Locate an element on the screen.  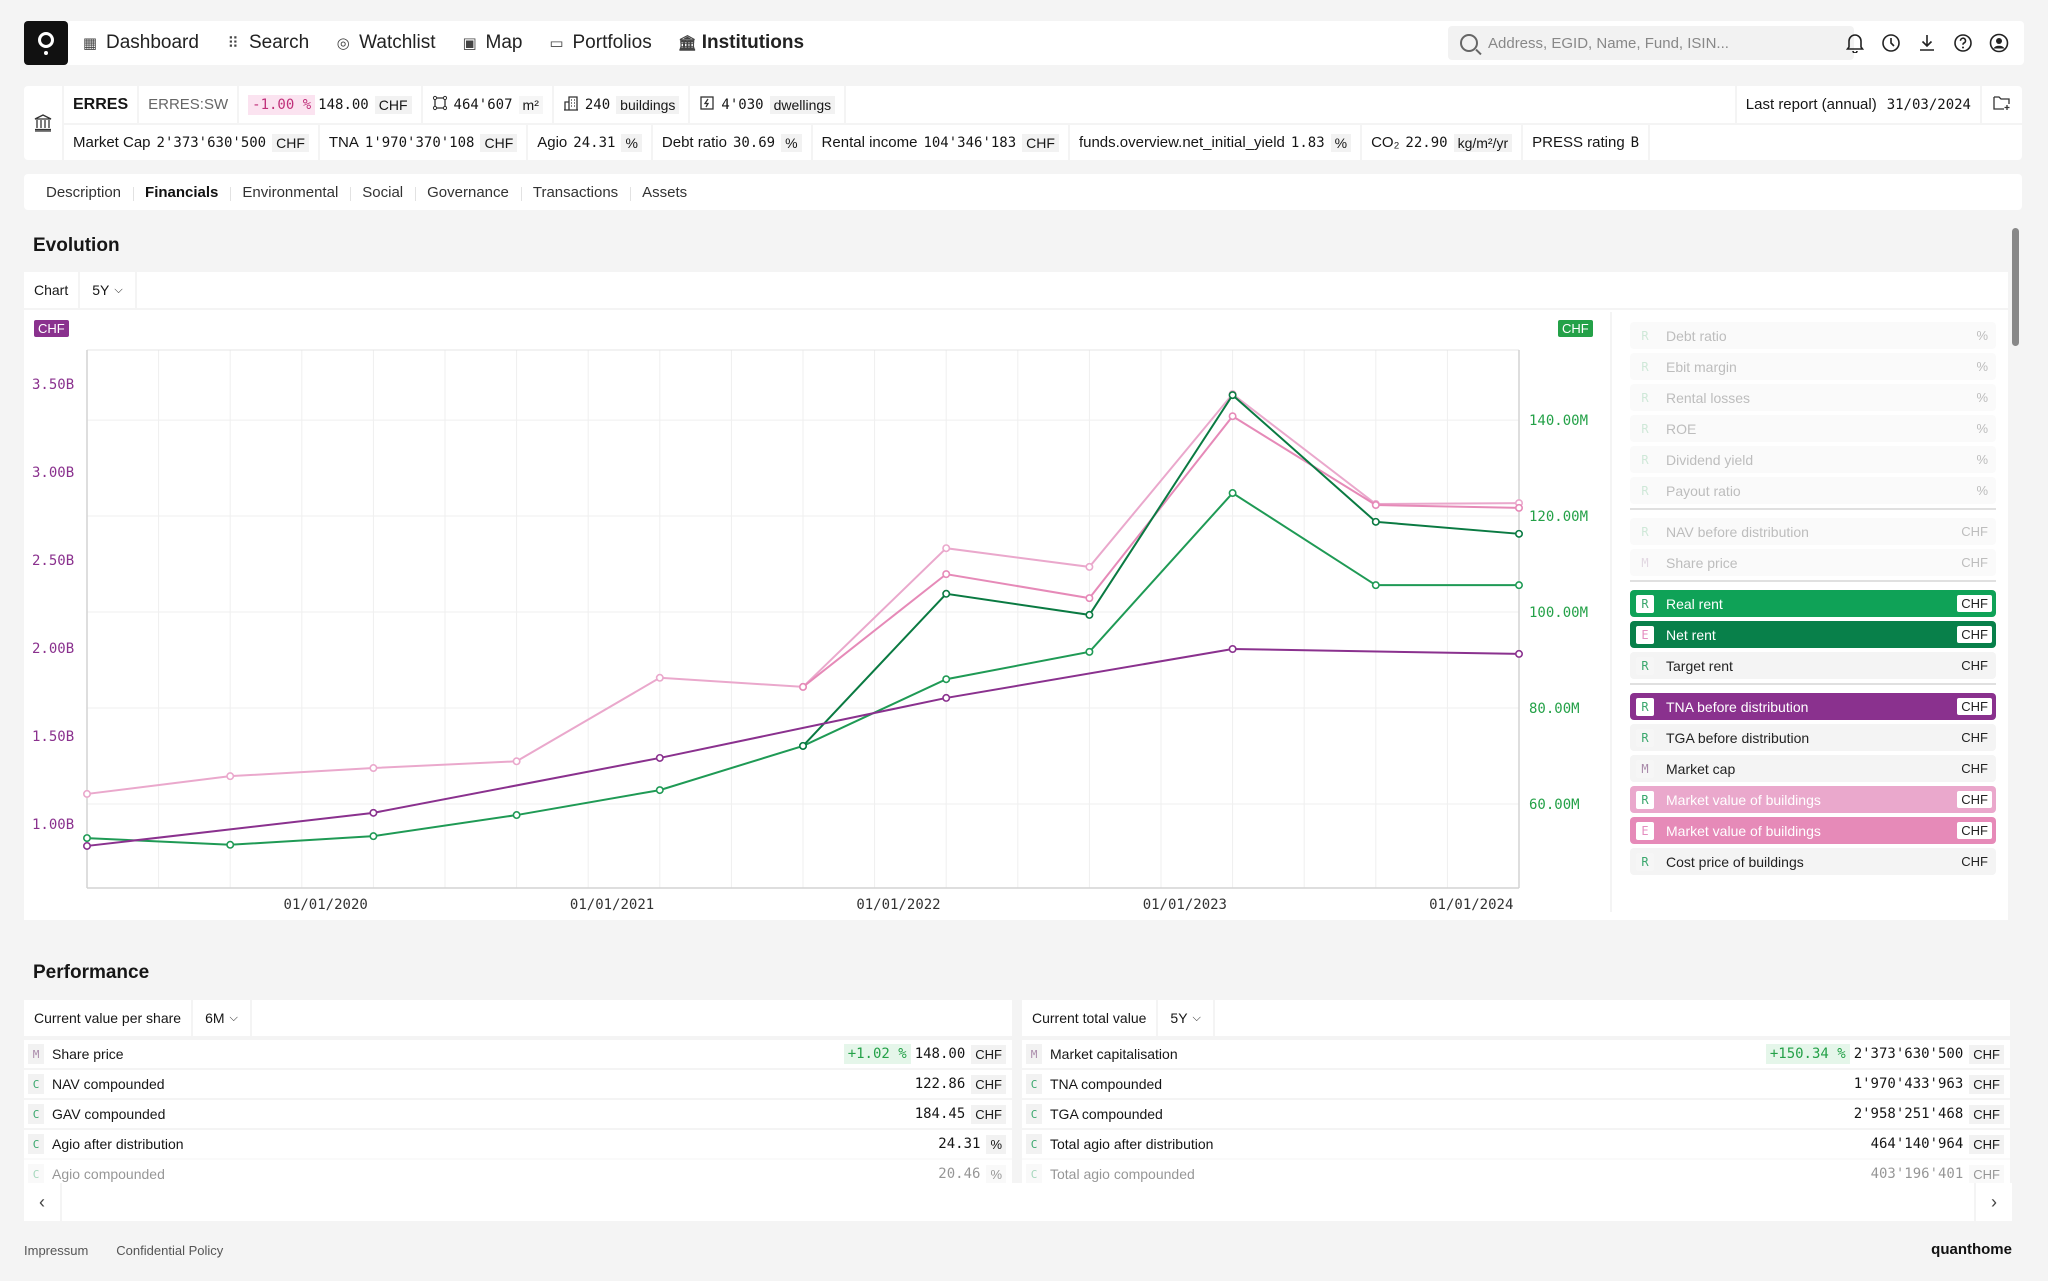
legend-item-market-value-of-buildings: E Market value of buildings CHF is located at coordinates (1813, 830).